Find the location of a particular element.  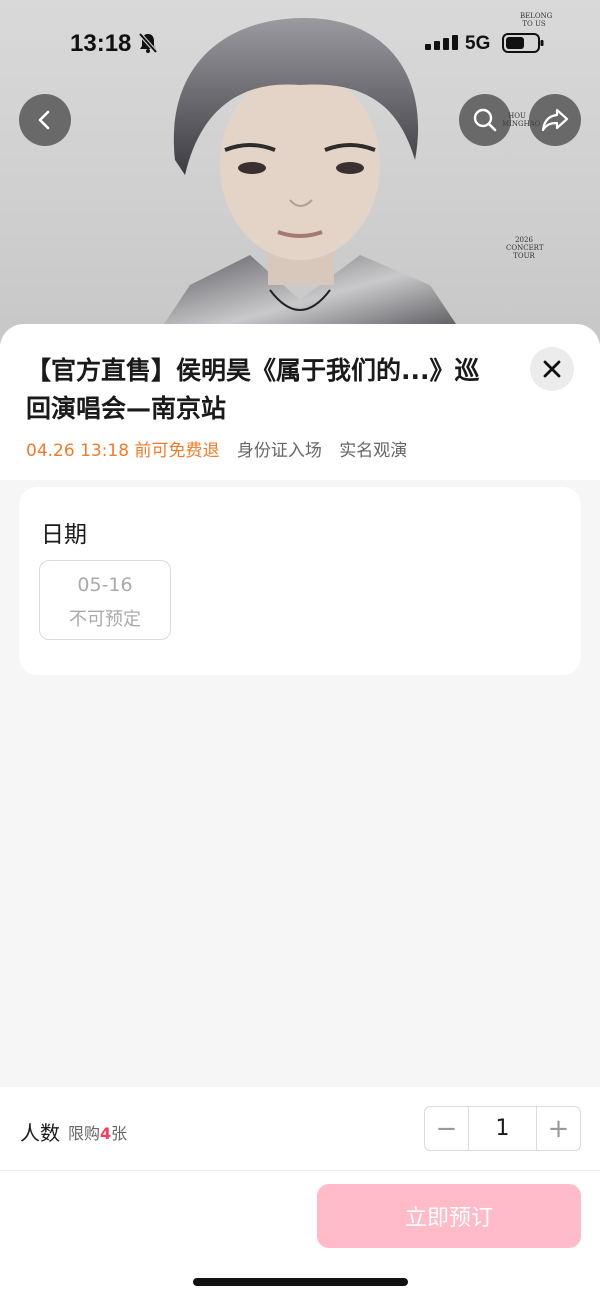

status-bar: 13:18 5G is located at coordinates (300, 44).